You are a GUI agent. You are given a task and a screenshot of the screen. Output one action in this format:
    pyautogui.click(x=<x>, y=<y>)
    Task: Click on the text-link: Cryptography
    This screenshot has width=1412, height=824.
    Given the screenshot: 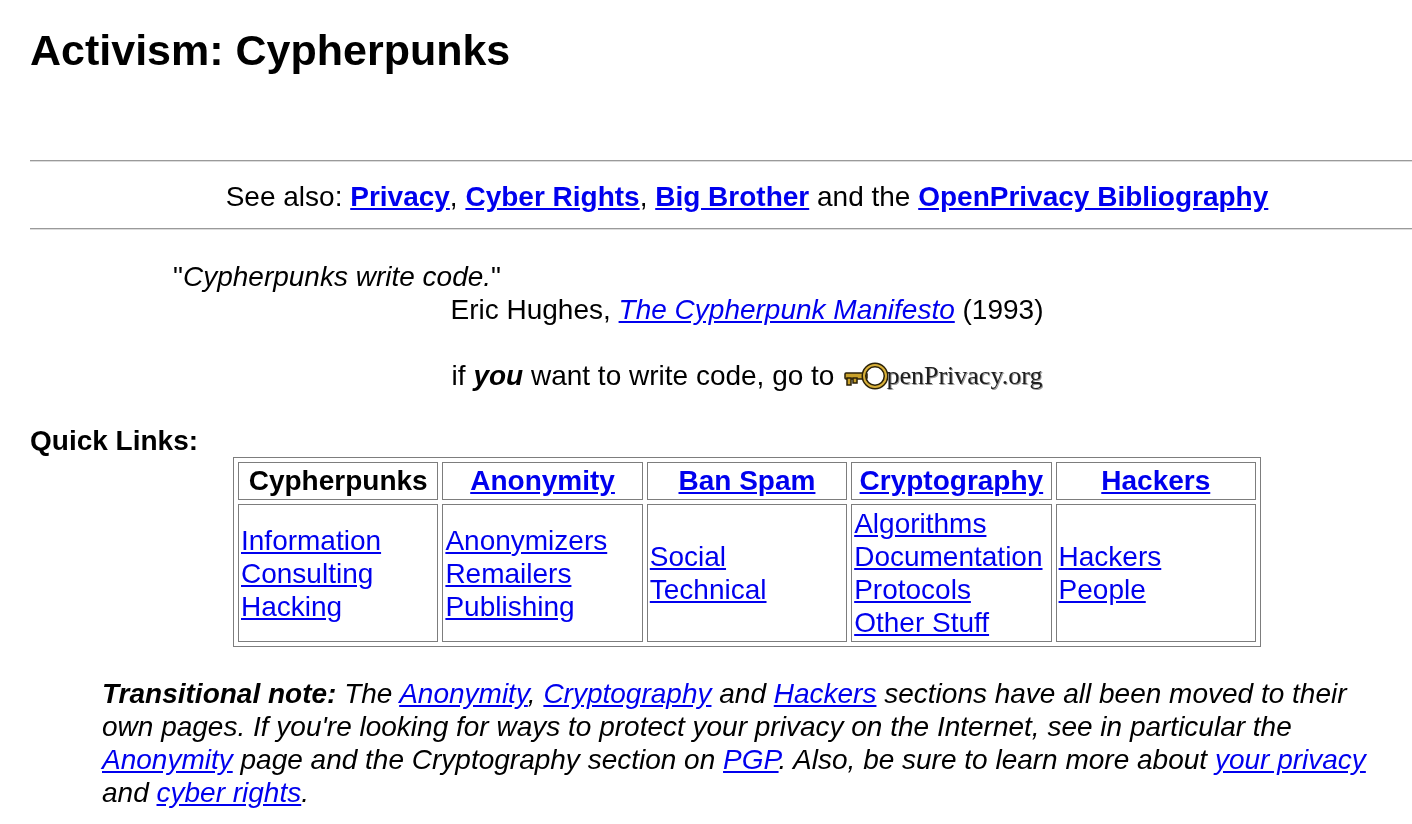 What is the action you would take?
    pyautogui.click(x=627, y=693)
    